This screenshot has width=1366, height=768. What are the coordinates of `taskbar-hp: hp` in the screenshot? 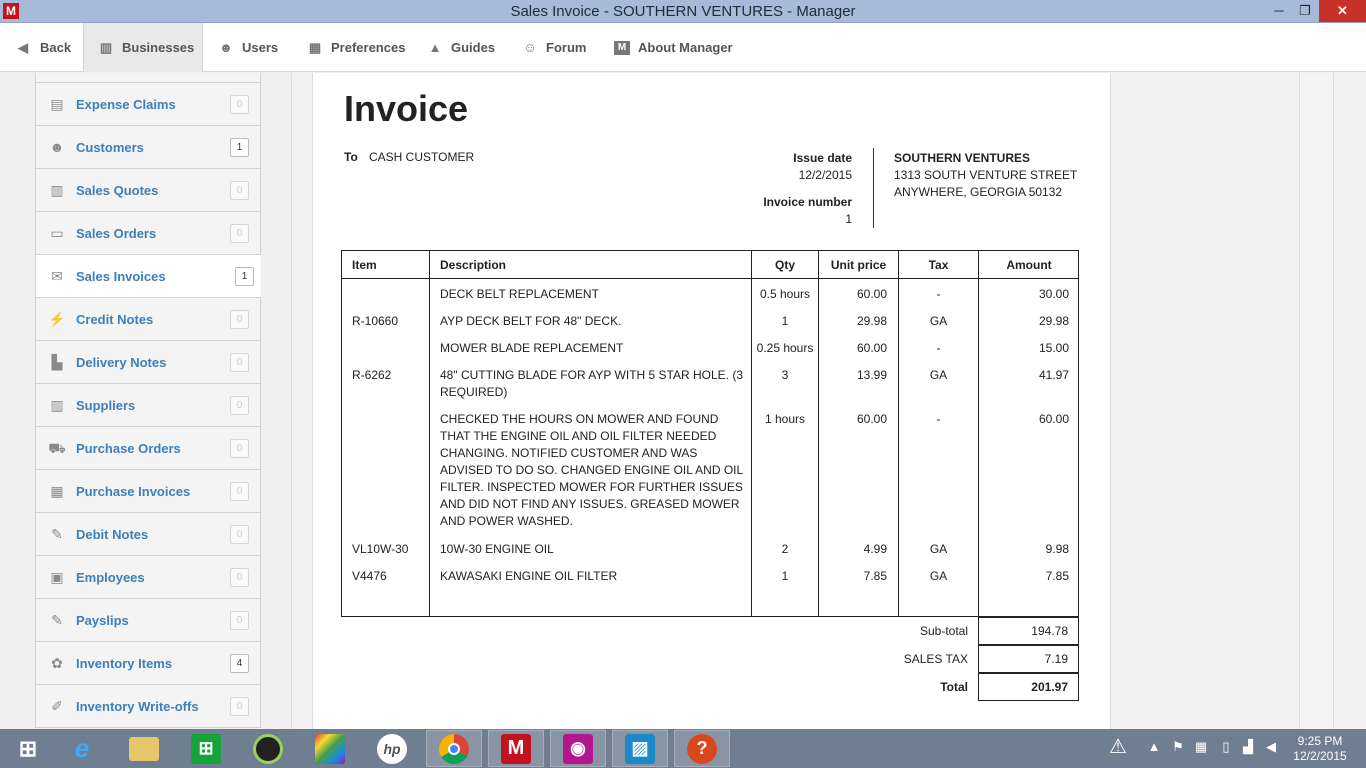 It's located at (392, 748).